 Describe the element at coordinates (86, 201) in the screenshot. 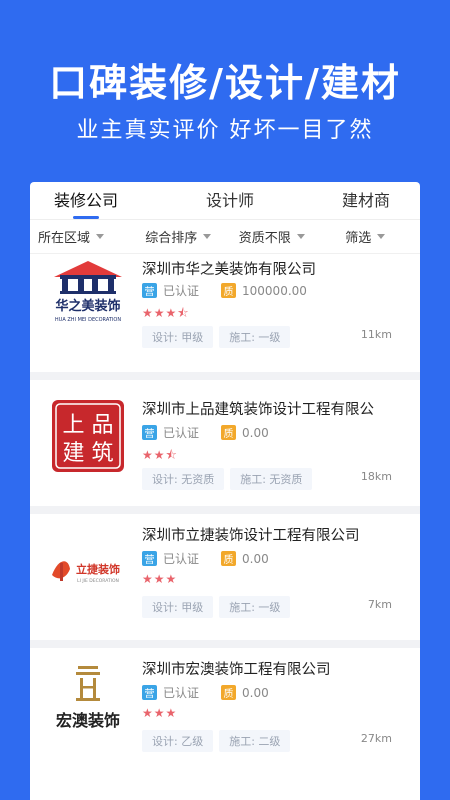

I see `tab-decoration-company: 装修公司` at that location.